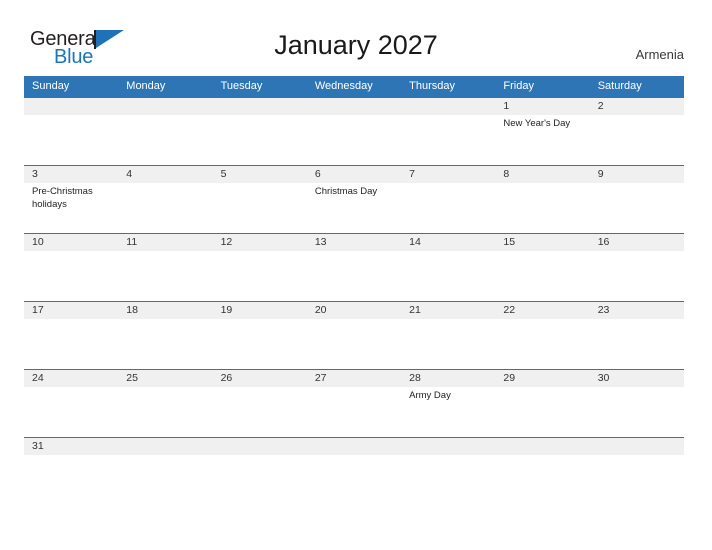  I want to click on day-number: 5, so click(260, 174).